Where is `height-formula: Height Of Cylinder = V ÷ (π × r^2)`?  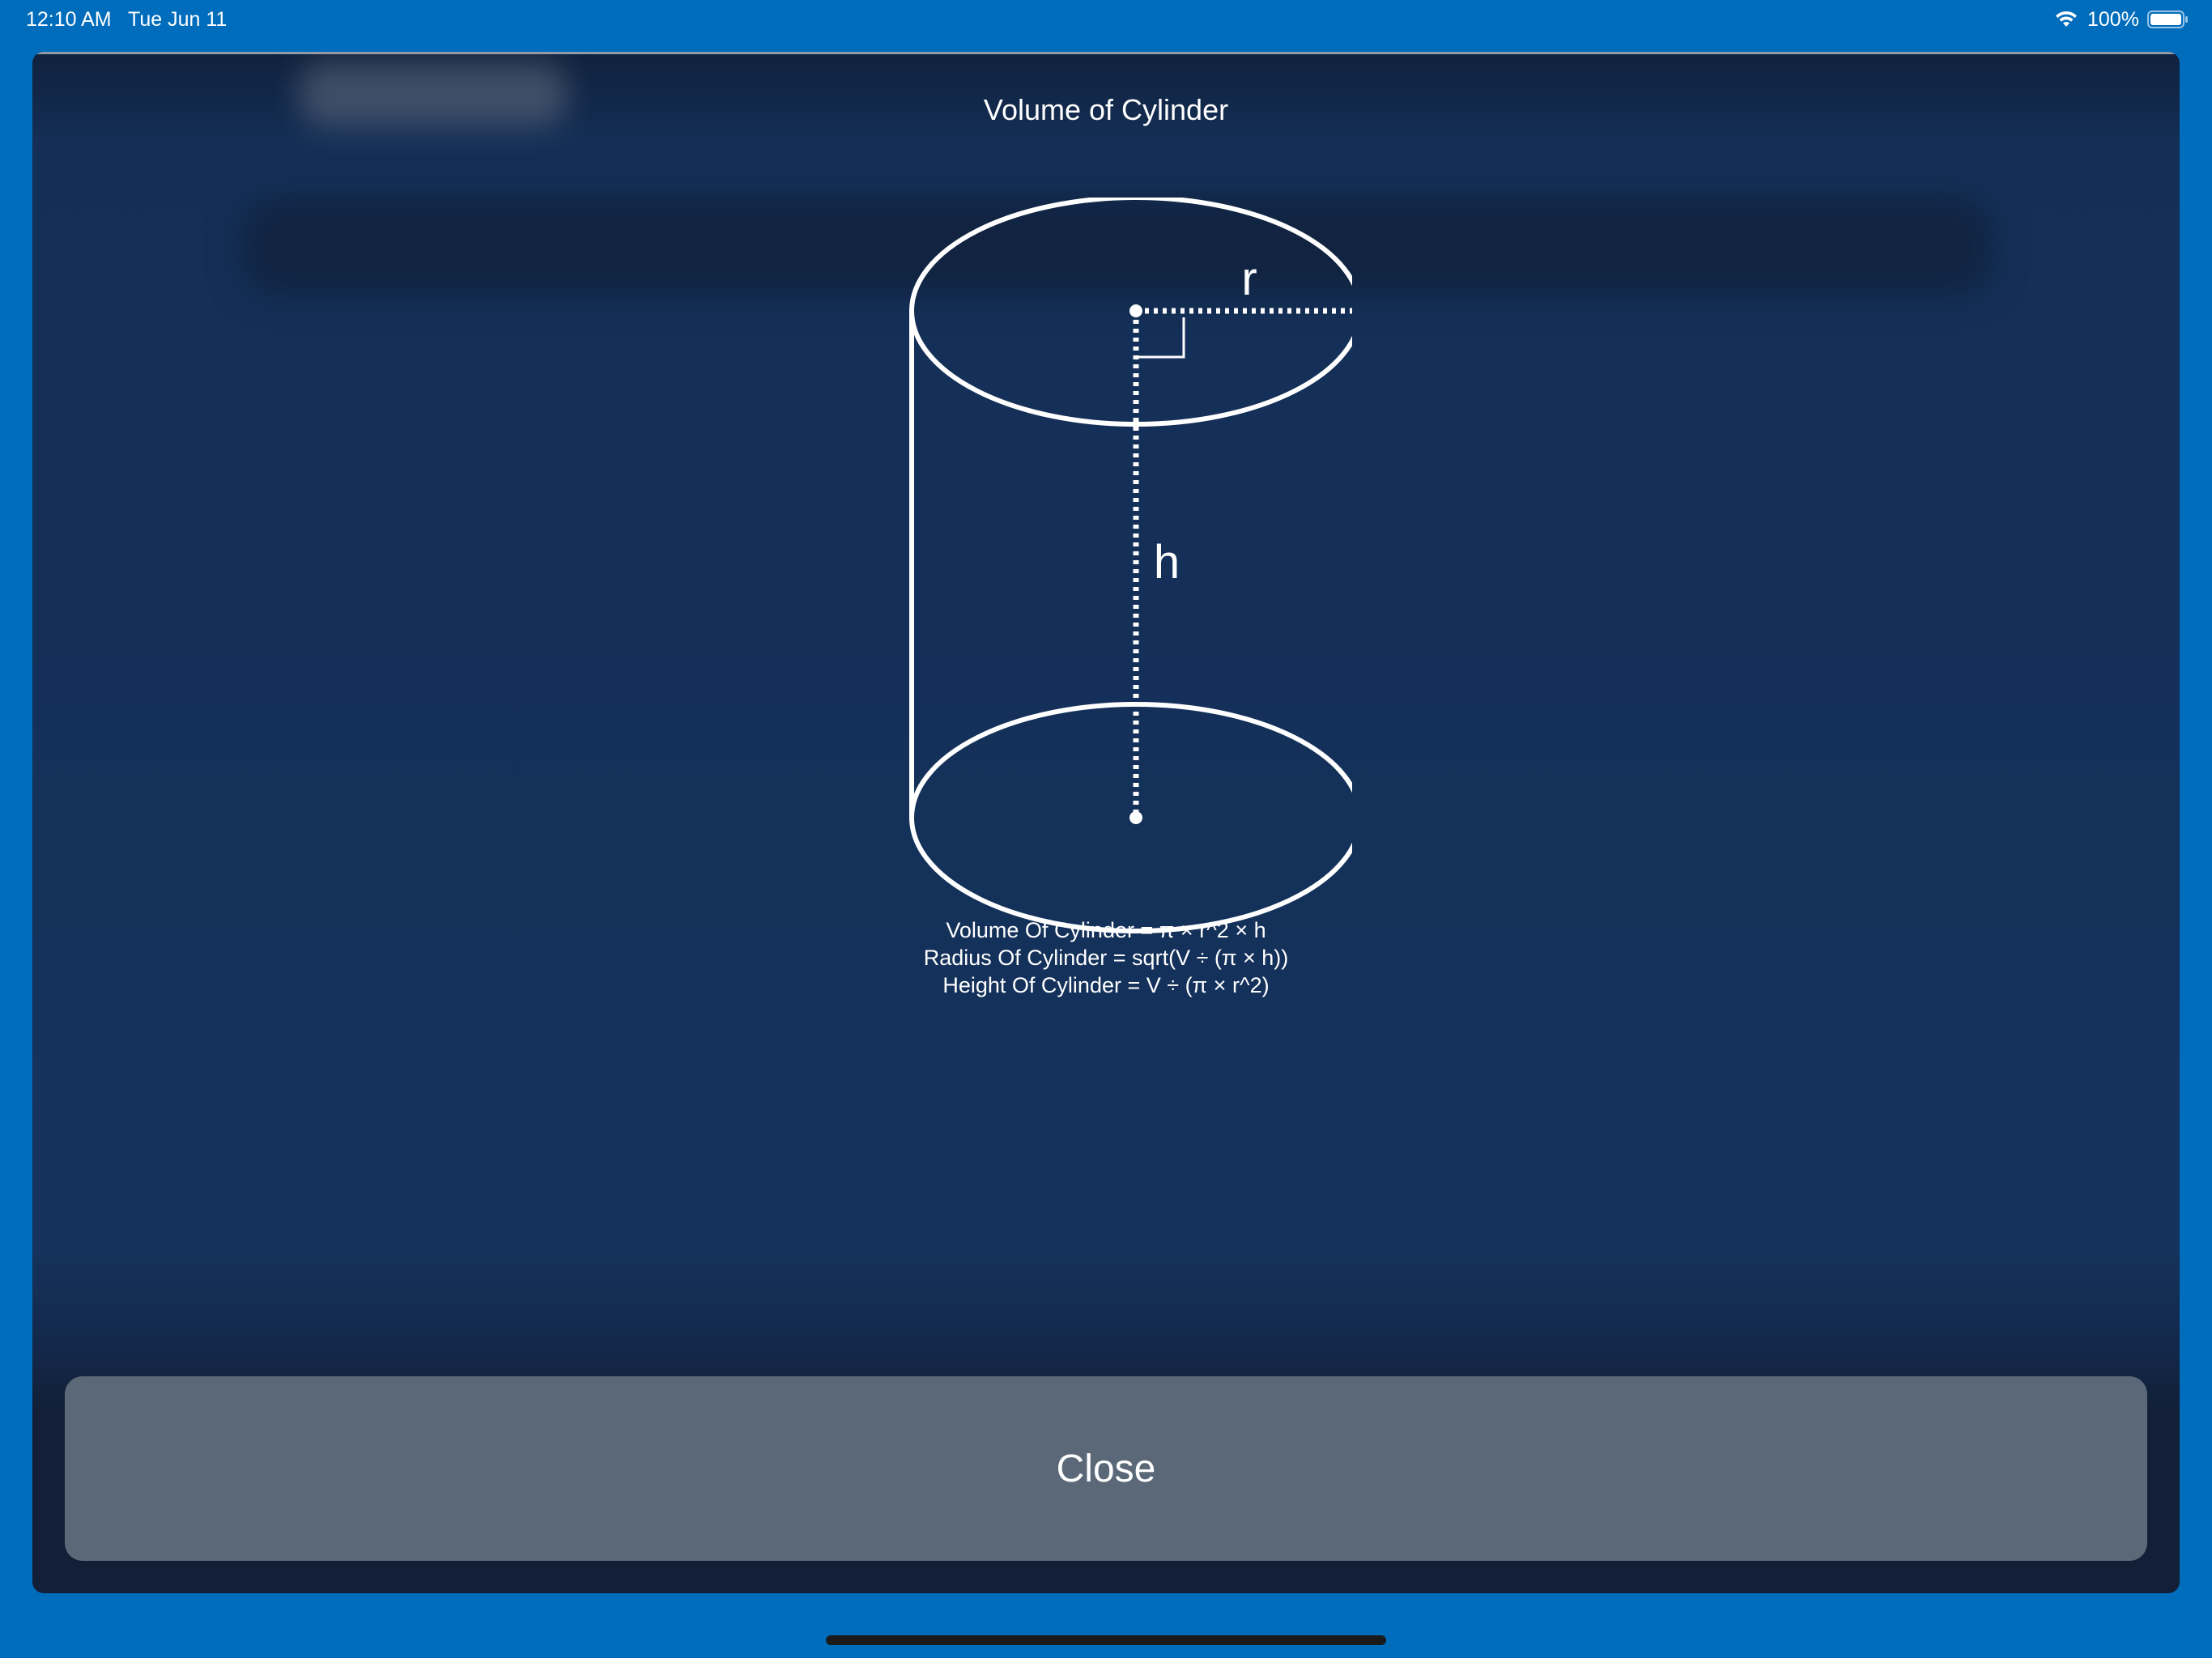
height-formula: Height Of Cylinder = V ÷ (π × r^2) is located at coordinates (1106, 985).